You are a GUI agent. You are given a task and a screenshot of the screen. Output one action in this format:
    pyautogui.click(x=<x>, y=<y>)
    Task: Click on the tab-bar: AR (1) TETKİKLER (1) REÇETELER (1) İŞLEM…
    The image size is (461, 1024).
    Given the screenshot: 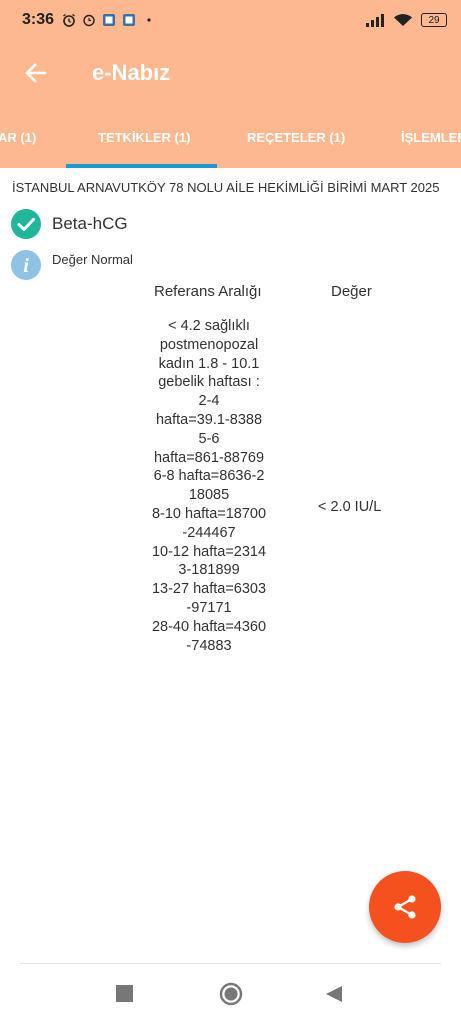 What is the action you would take?
    pyautogui.click(x=230, y=137)
    